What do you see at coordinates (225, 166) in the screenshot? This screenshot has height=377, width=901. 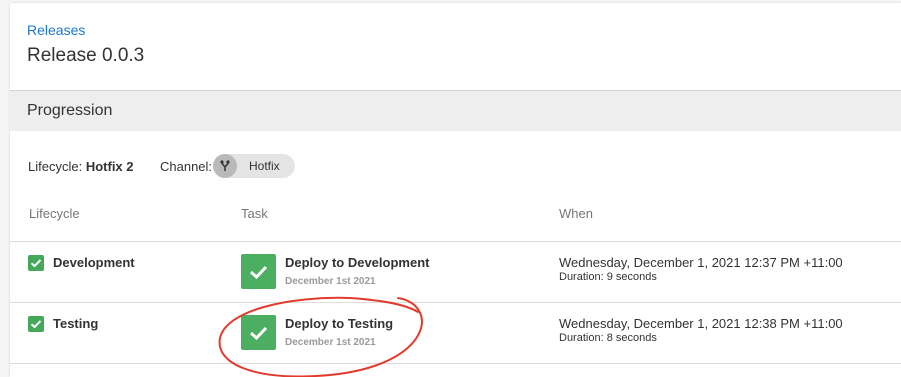 I see `branch-icon` at bounding box center [225, 166].